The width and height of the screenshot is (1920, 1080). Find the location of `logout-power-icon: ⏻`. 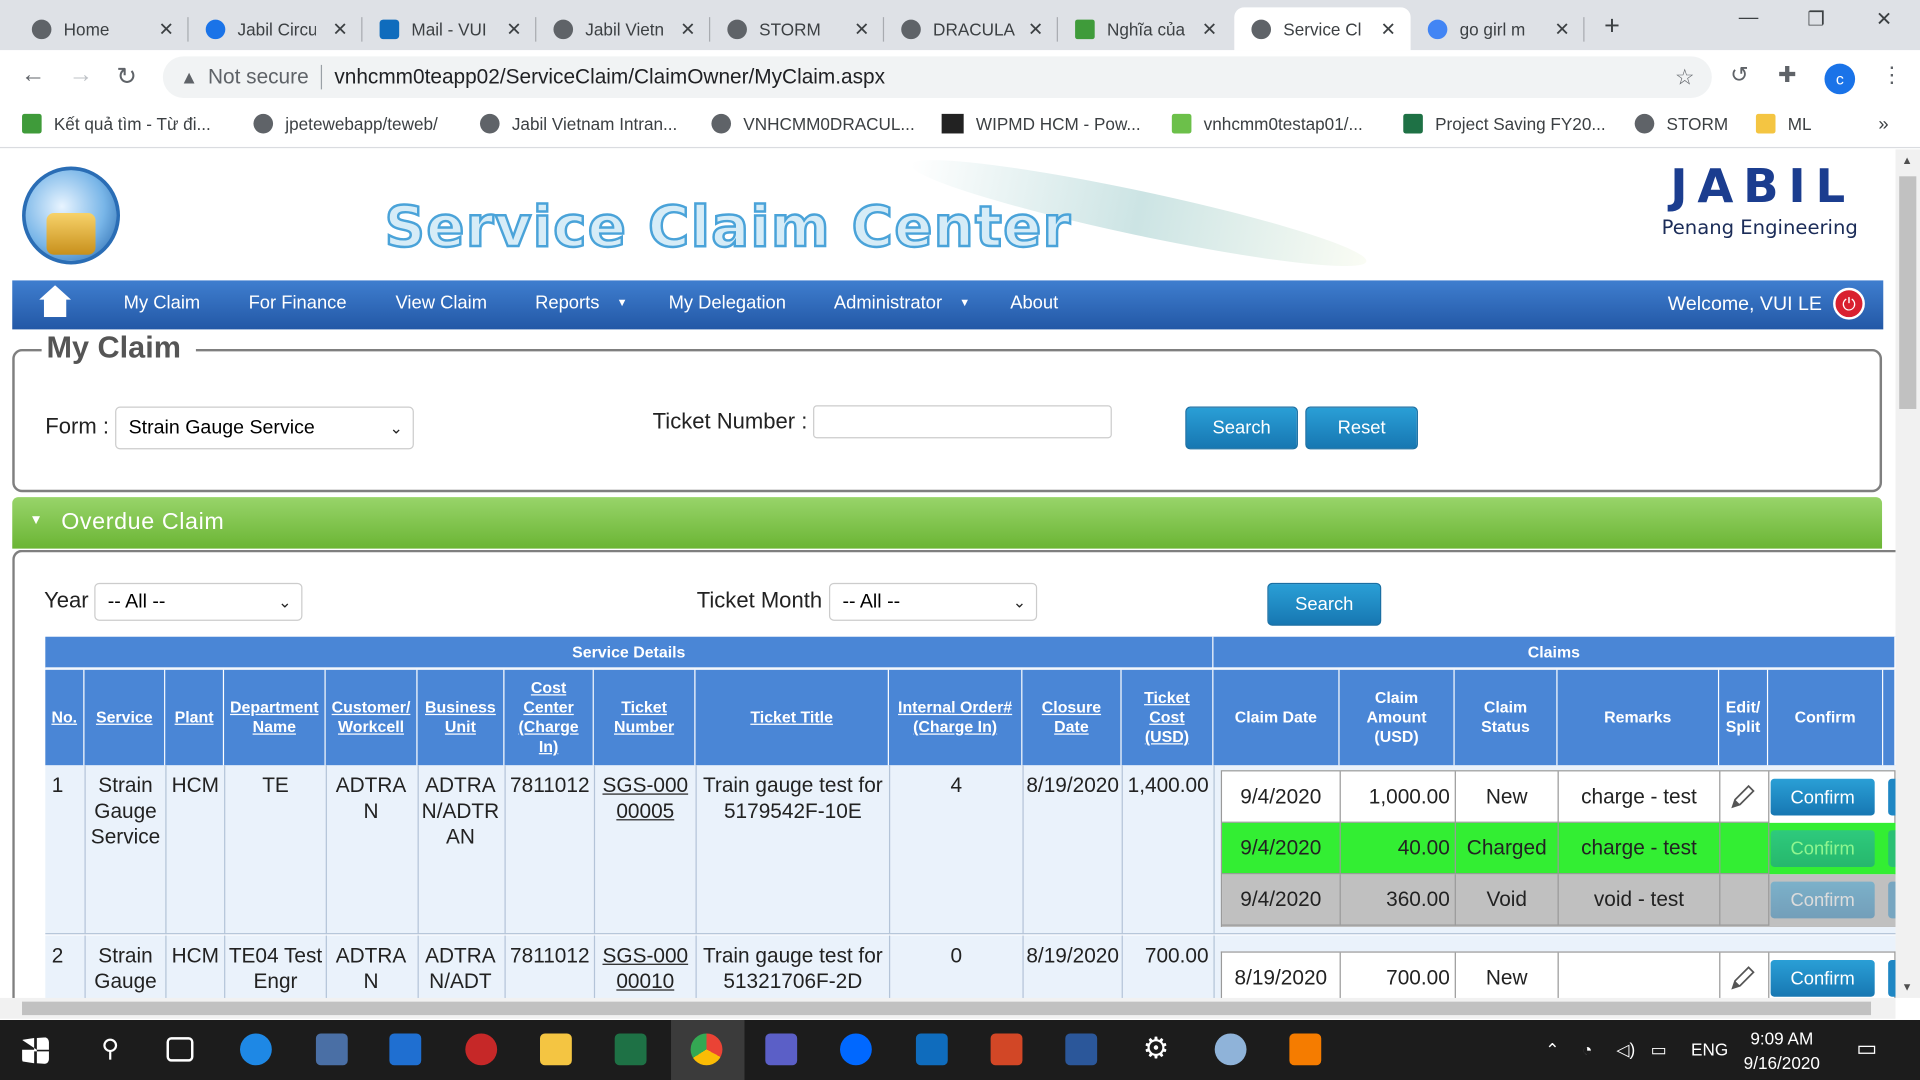

logout-power-icon: ⏻ is located at coordinates (1849, 303).